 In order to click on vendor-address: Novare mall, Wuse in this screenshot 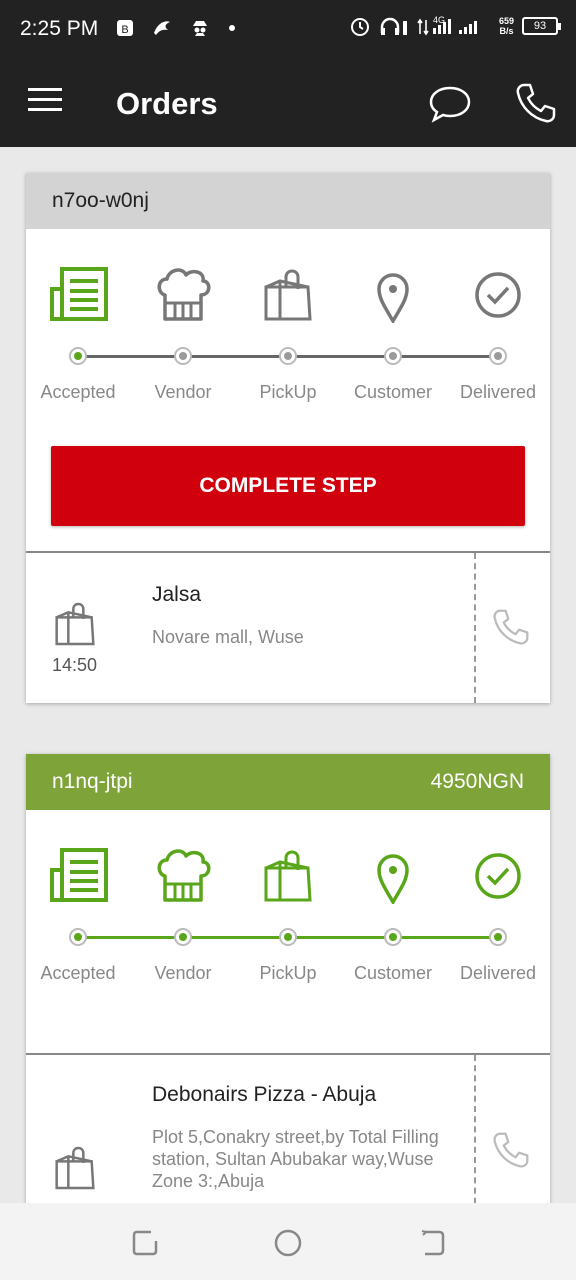, I will do `click(228, 637)`.